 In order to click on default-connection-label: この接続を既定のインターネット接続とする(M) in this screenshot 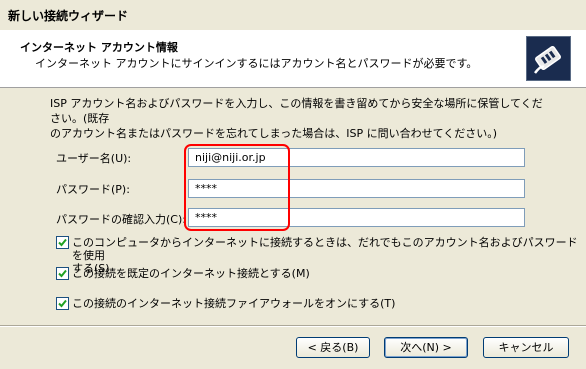, I will do `click(191, 273)`.